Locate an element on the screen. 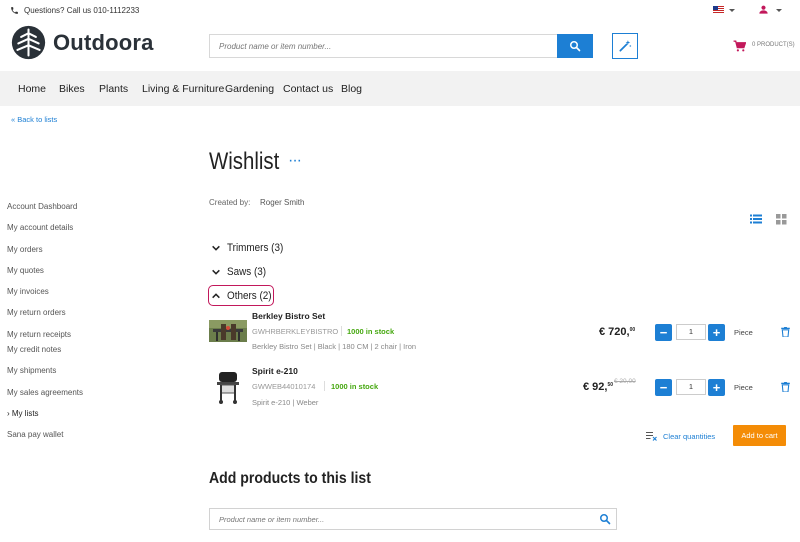  product-description: Spirit e-210 | Weber is located at coordinates (285, 402).